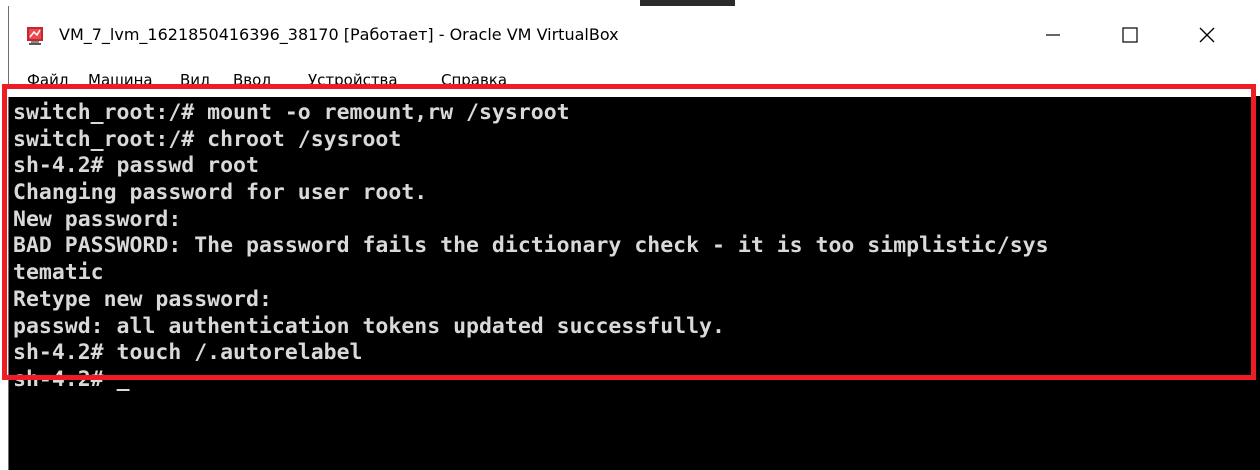 This screenshot has height=470, width=1260. Describe the element at coordinates (188, 353) in the screenshot. I see `console-line: sh-4.2# touch /.autorelabel` at that location.